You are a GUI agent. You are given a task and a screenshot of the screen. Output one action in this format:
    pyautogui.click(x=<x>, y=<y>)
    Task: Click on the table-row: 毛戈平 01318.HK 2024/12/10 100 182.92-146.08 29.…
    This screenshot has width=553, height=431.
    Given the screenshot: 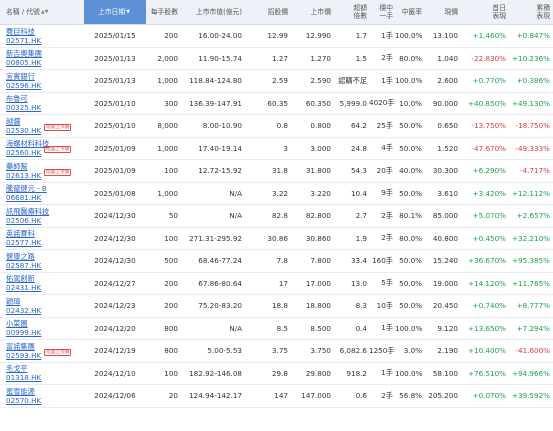 What is the action you would take?
    pyautogui.click(x=276, y=374)
    